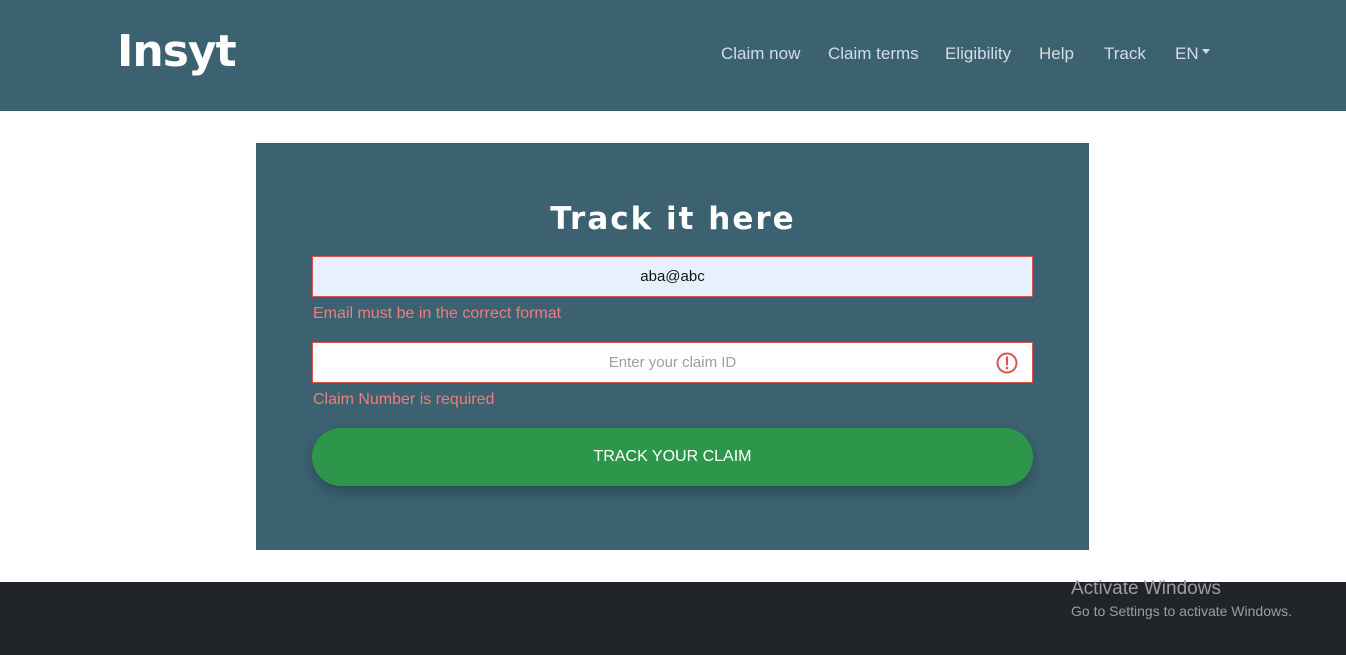 The image size is (1346, 655). I want to click on claim-id-input, so click(672, 362).